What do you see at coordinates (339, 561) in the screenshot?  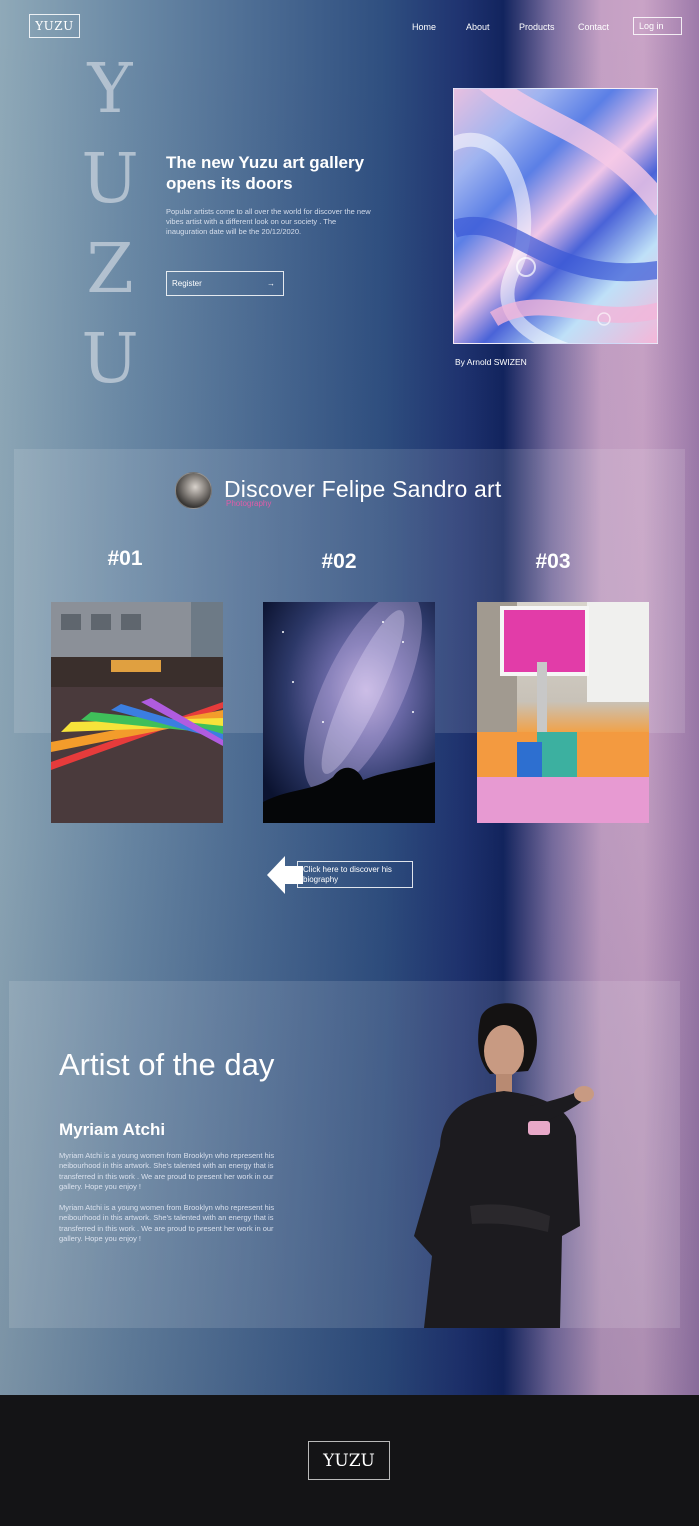 I see `artwork-number: #02` at bounding box center [339, 561].